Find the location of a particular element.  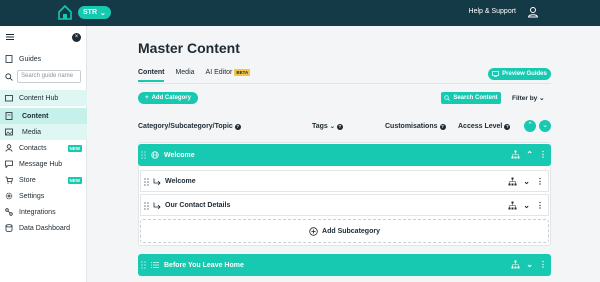

globe-icon is located at coordinates (155, 155).